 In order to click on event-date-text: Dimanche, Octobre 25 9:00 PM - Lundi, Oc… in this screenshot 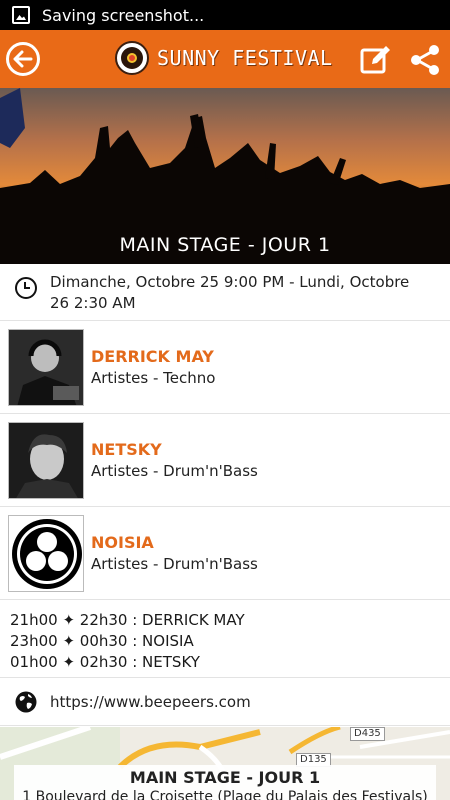, I will do `click(230, 292)`.